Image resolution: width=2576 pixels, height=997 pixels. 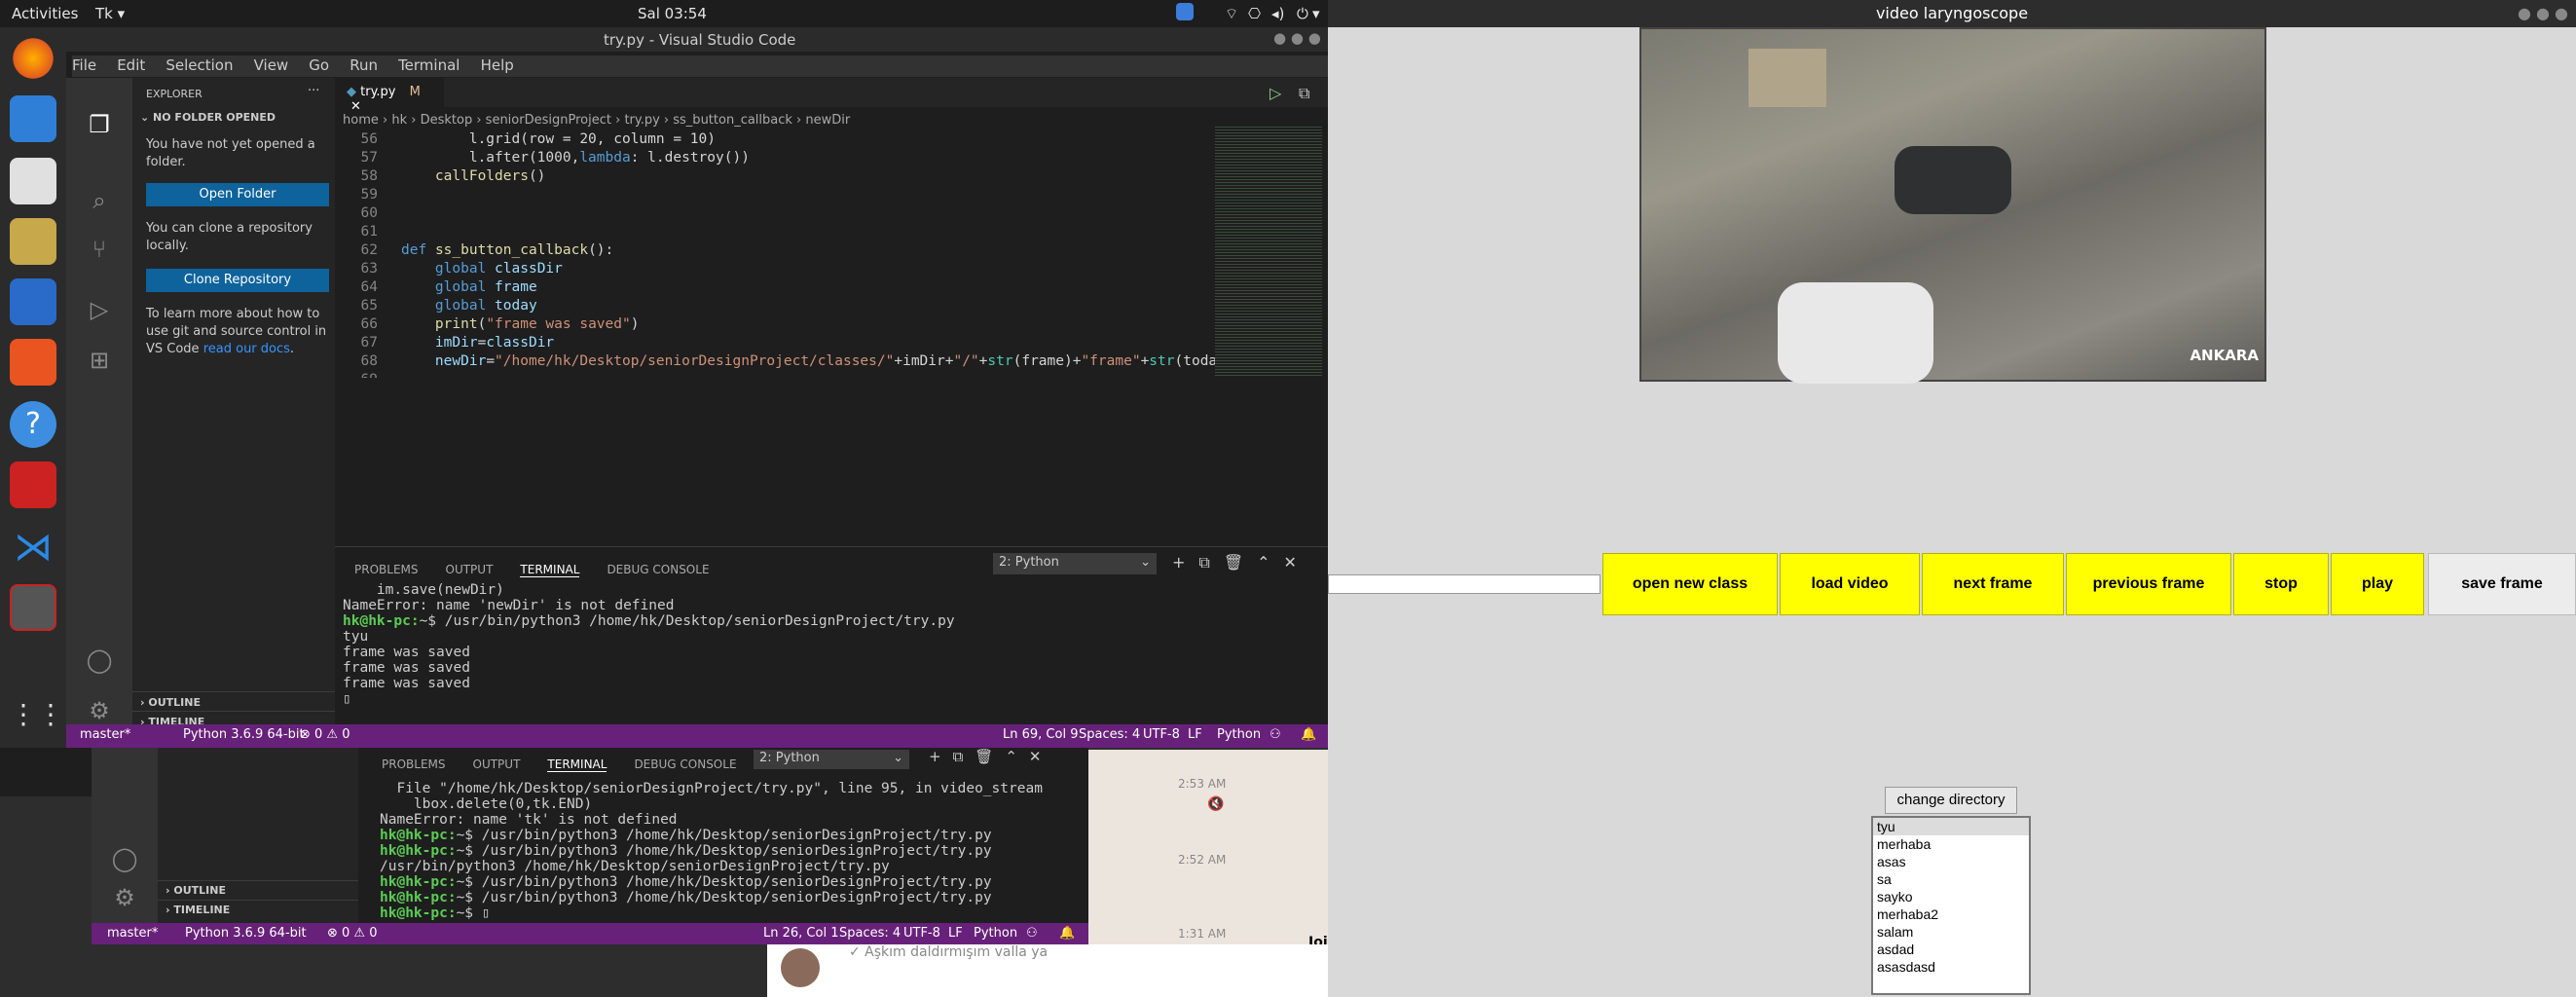 What do you see at coordinates (1993, 584) in the screenshot?
I see `next-frame-button: next frame` at bounding box center [1993, 584].